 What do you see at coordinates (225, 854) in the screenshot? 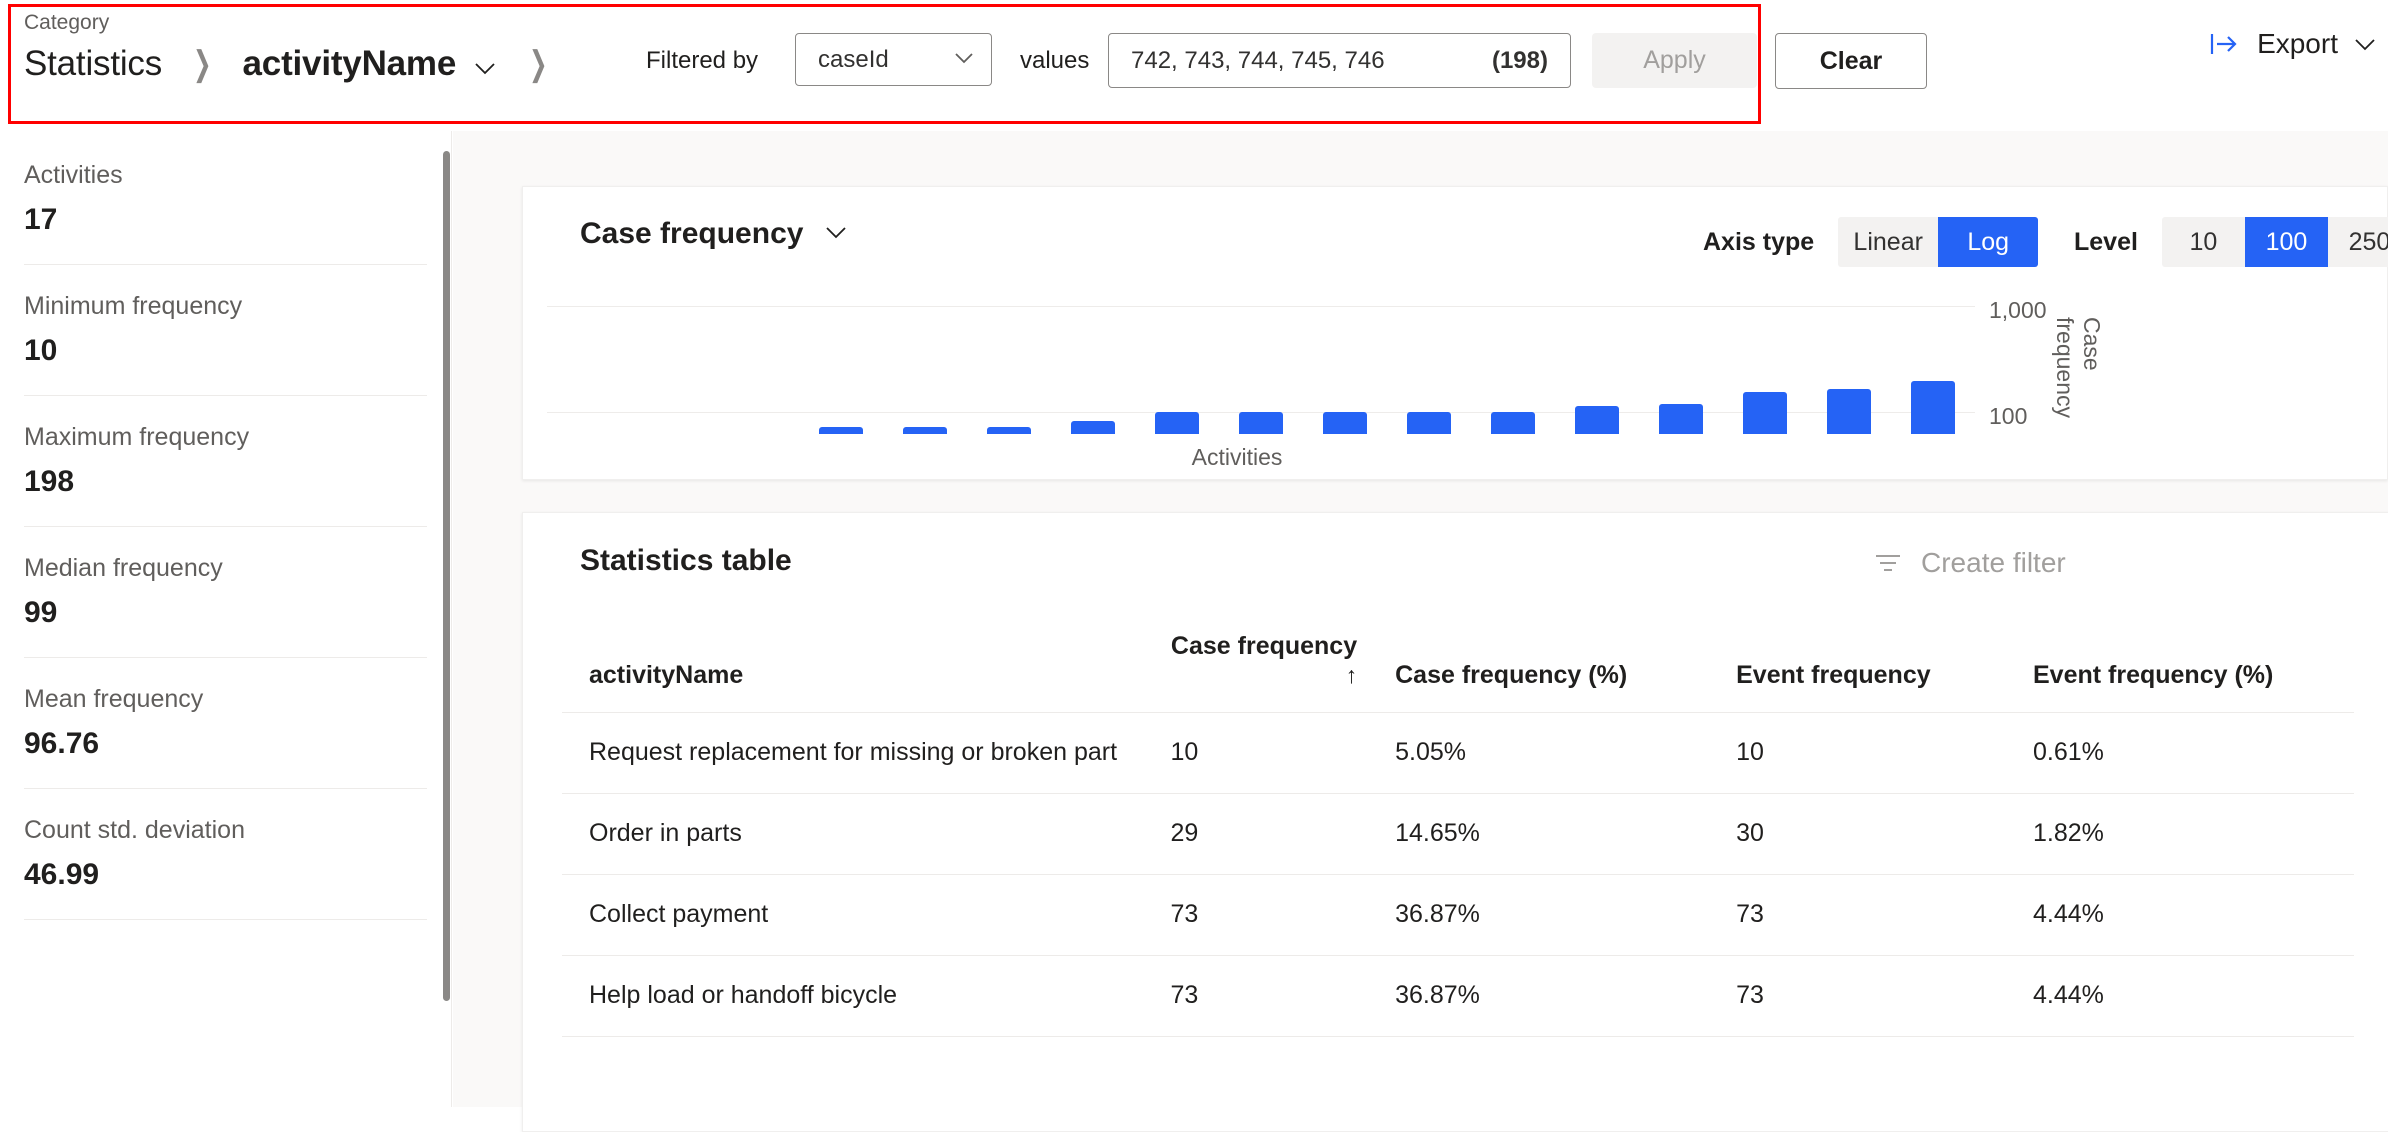
I see `stat-item: Count std. deviation 46.99` at bounding box center [225, 854].